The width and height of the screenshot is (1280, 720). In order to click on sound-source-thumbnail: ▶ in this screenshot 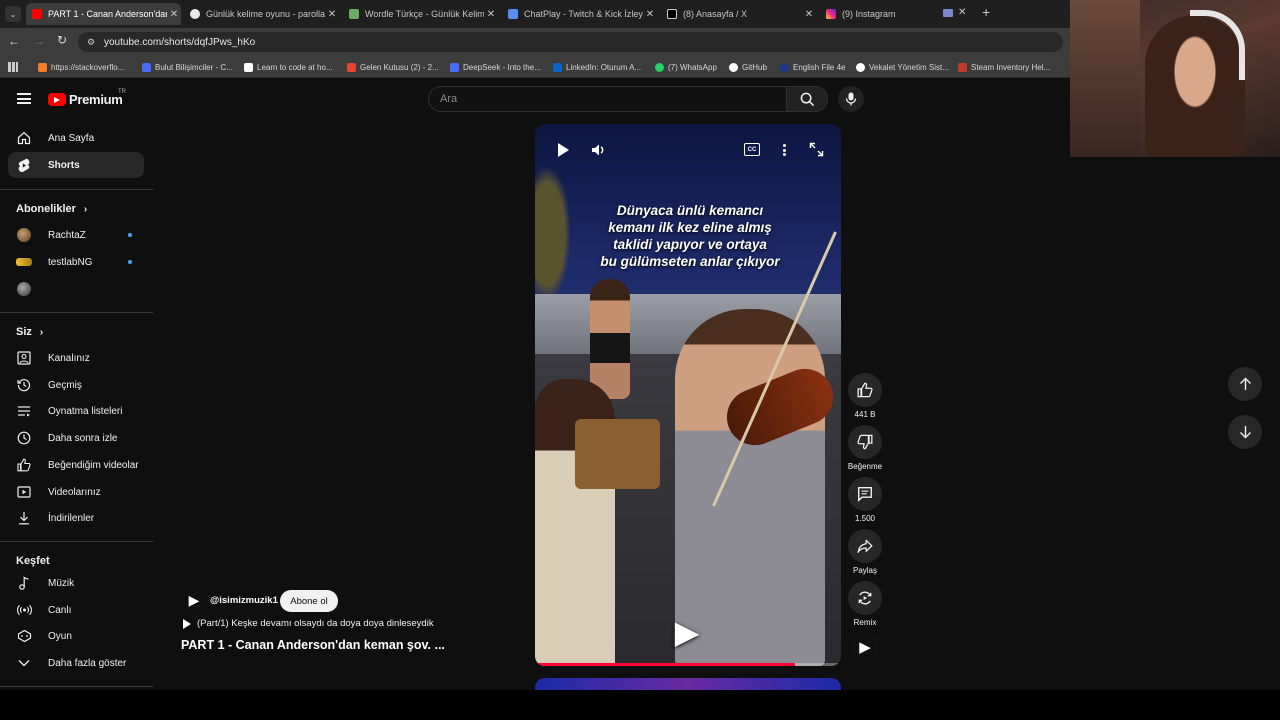, I will do `click(865, 647)`.